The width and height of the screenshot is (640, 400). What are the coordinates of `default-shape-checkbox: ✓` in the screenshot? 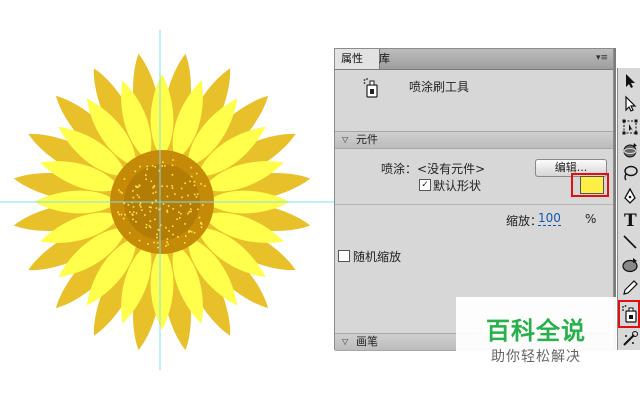 It's located at (425, 185).